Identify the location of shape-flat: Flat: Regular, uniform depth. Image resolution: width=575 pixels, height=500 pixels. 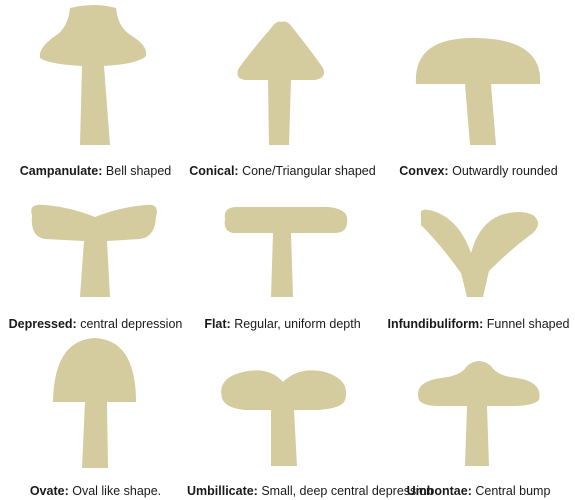
(282, 242).